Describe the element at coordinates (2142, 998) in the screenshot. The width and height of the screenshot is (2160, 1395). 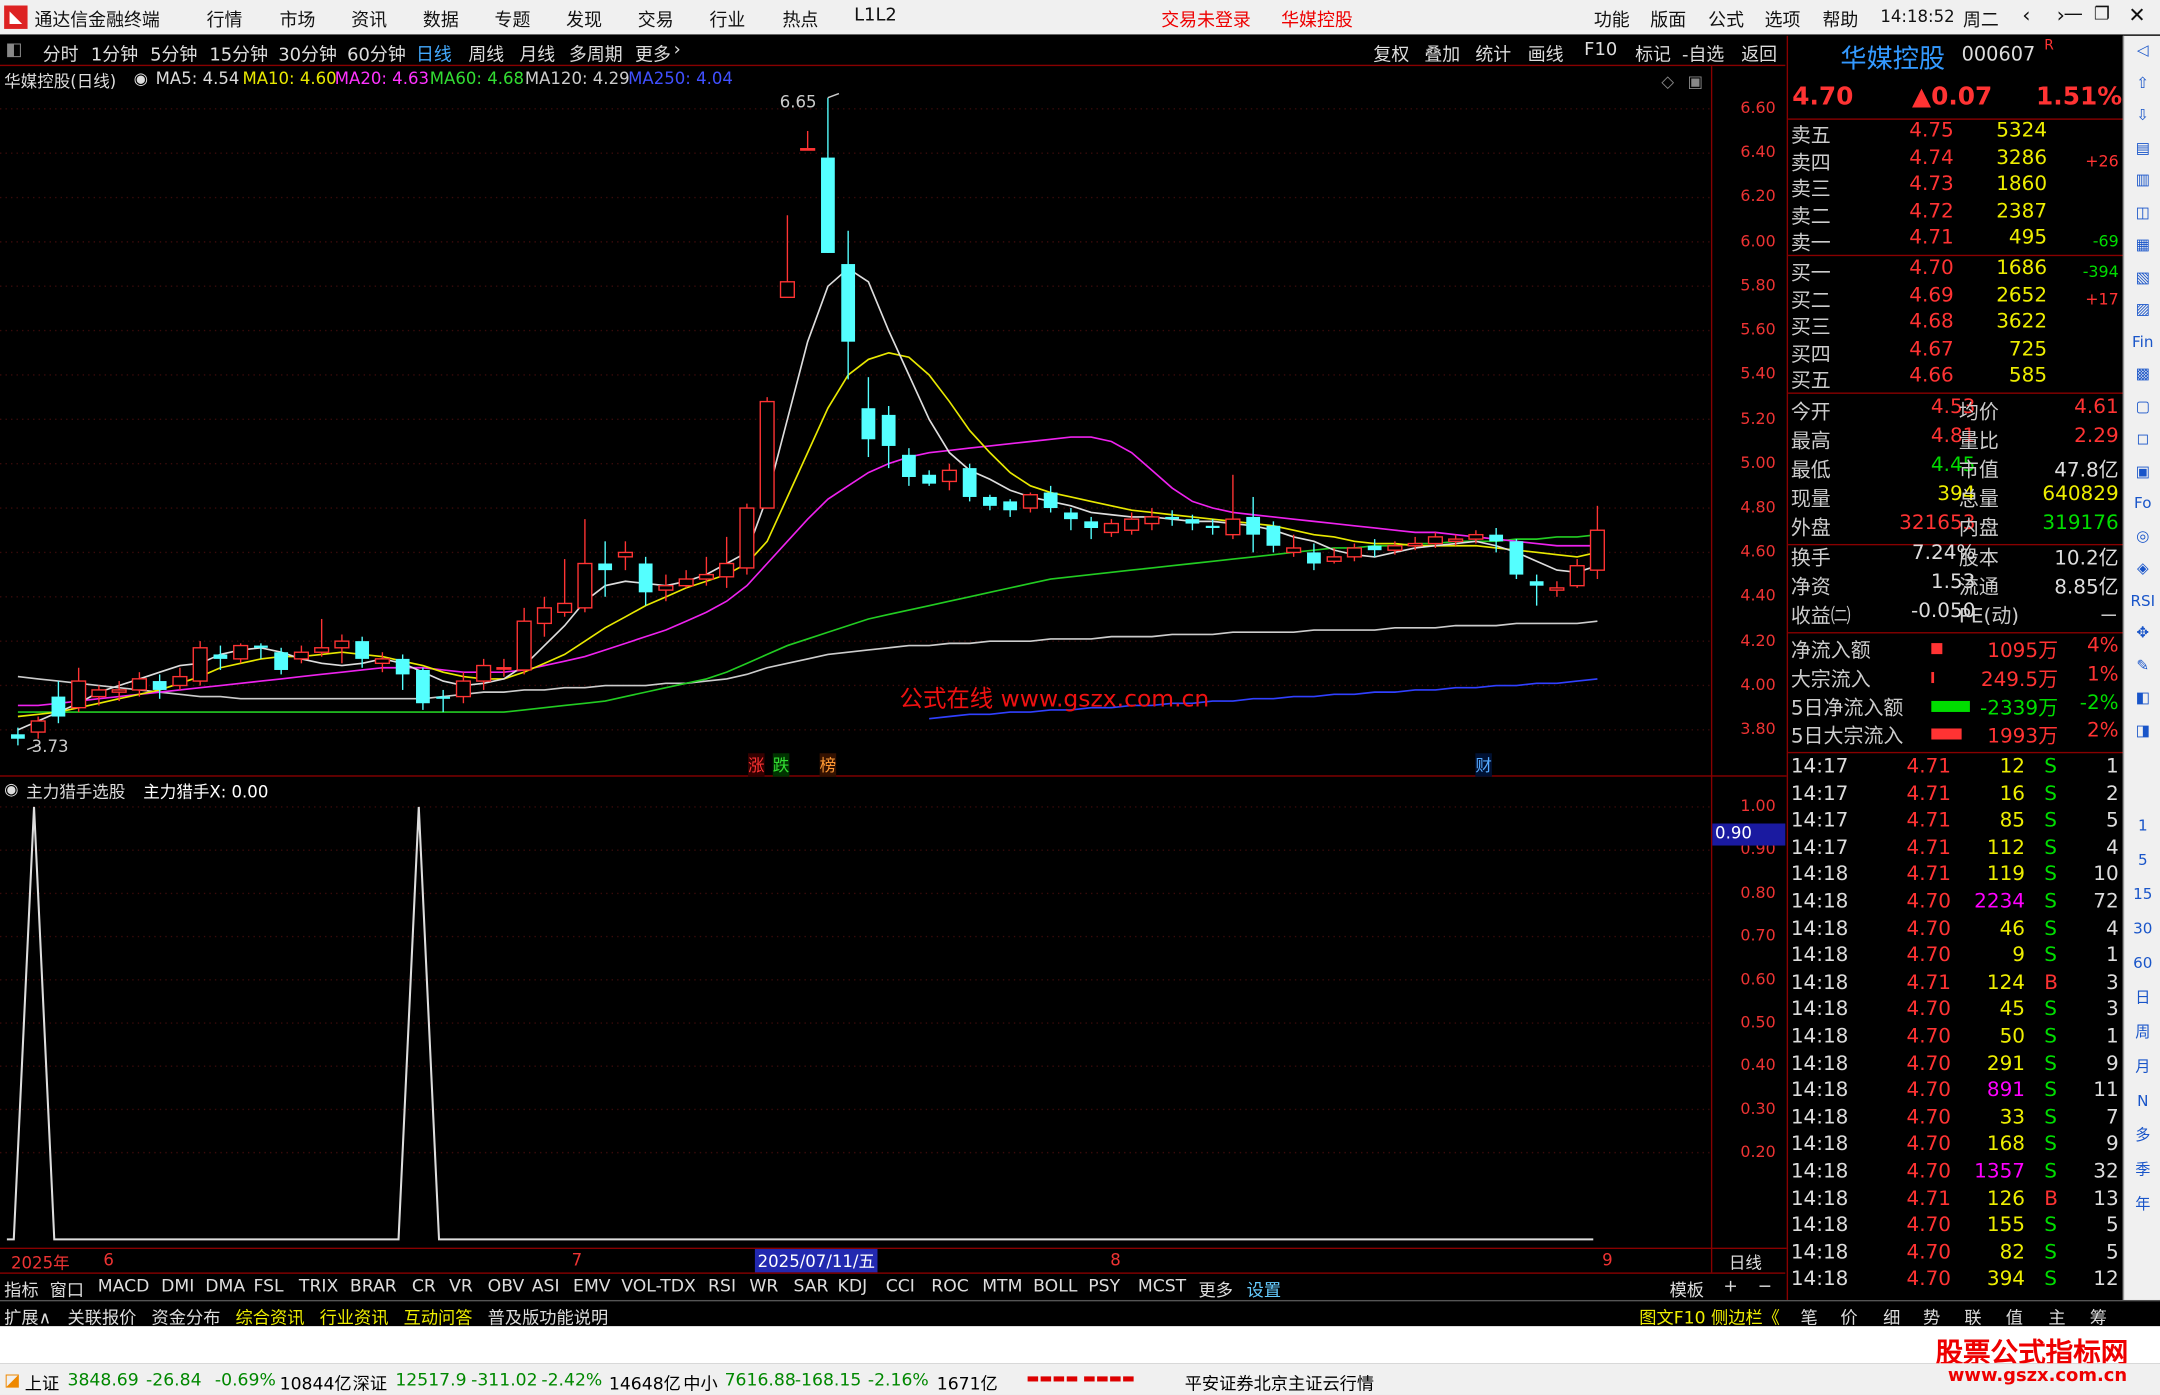
I see `sidebar-period: 日` at that location.